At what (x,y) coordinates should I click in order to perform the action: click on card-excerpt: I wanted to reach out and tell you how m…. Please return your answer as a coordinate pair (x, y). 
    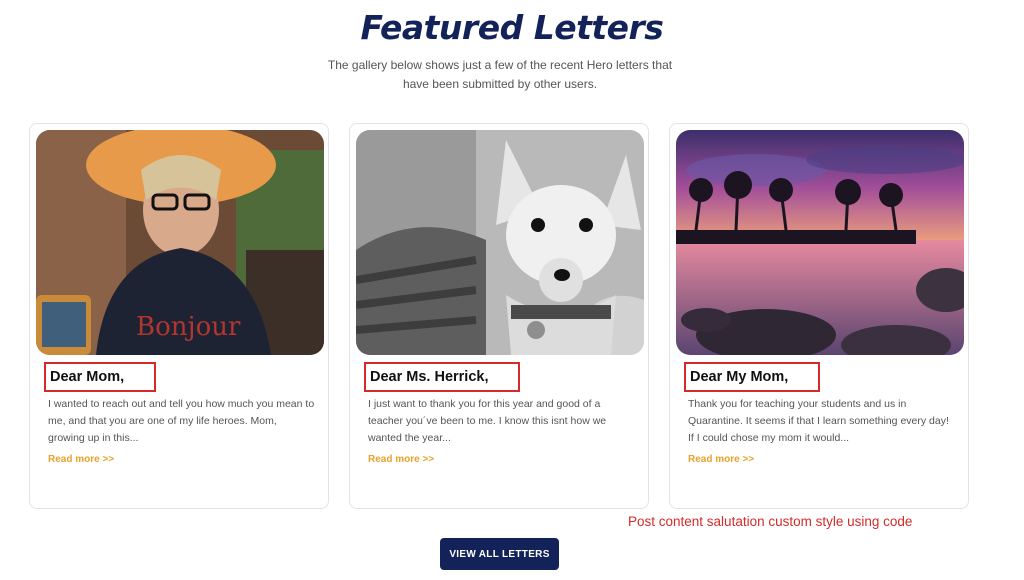
    Looking at the image, I should click on (181, 421).